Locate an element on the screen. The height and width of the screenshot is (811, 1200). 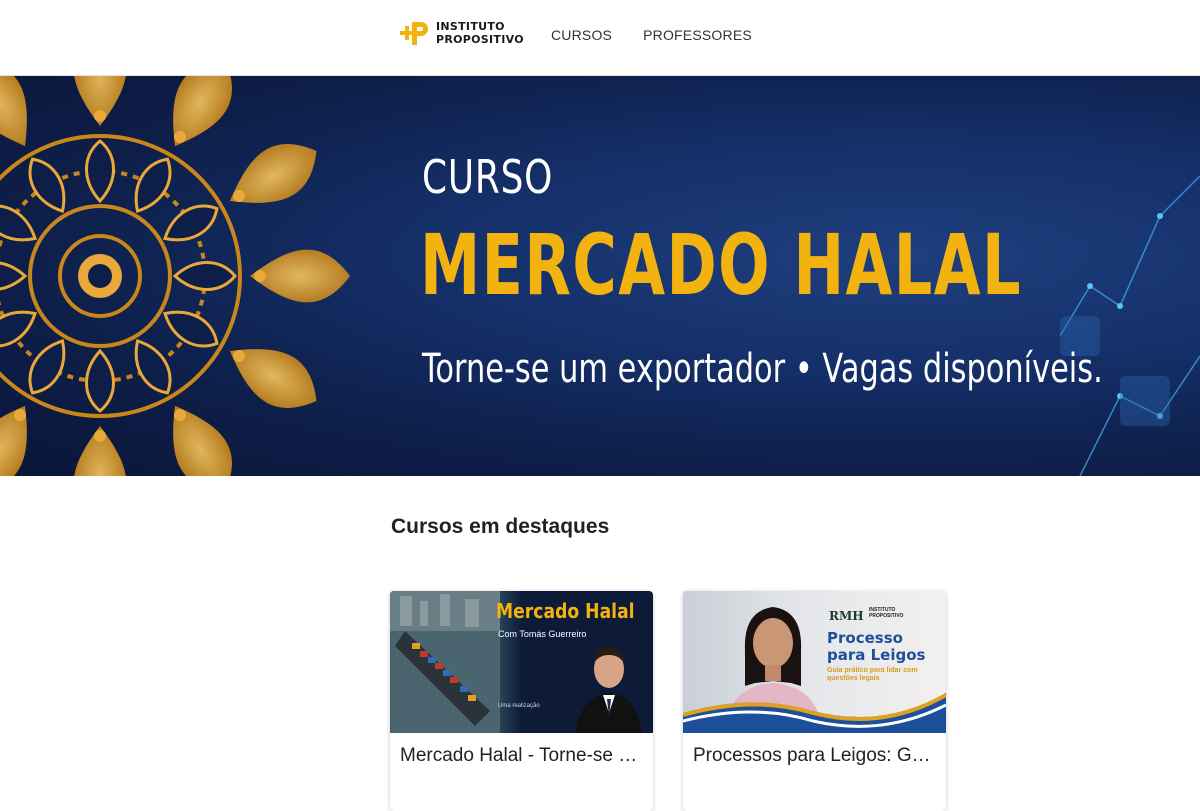
thumbnail-note: Uma realização is located at coordinates (519, 706).